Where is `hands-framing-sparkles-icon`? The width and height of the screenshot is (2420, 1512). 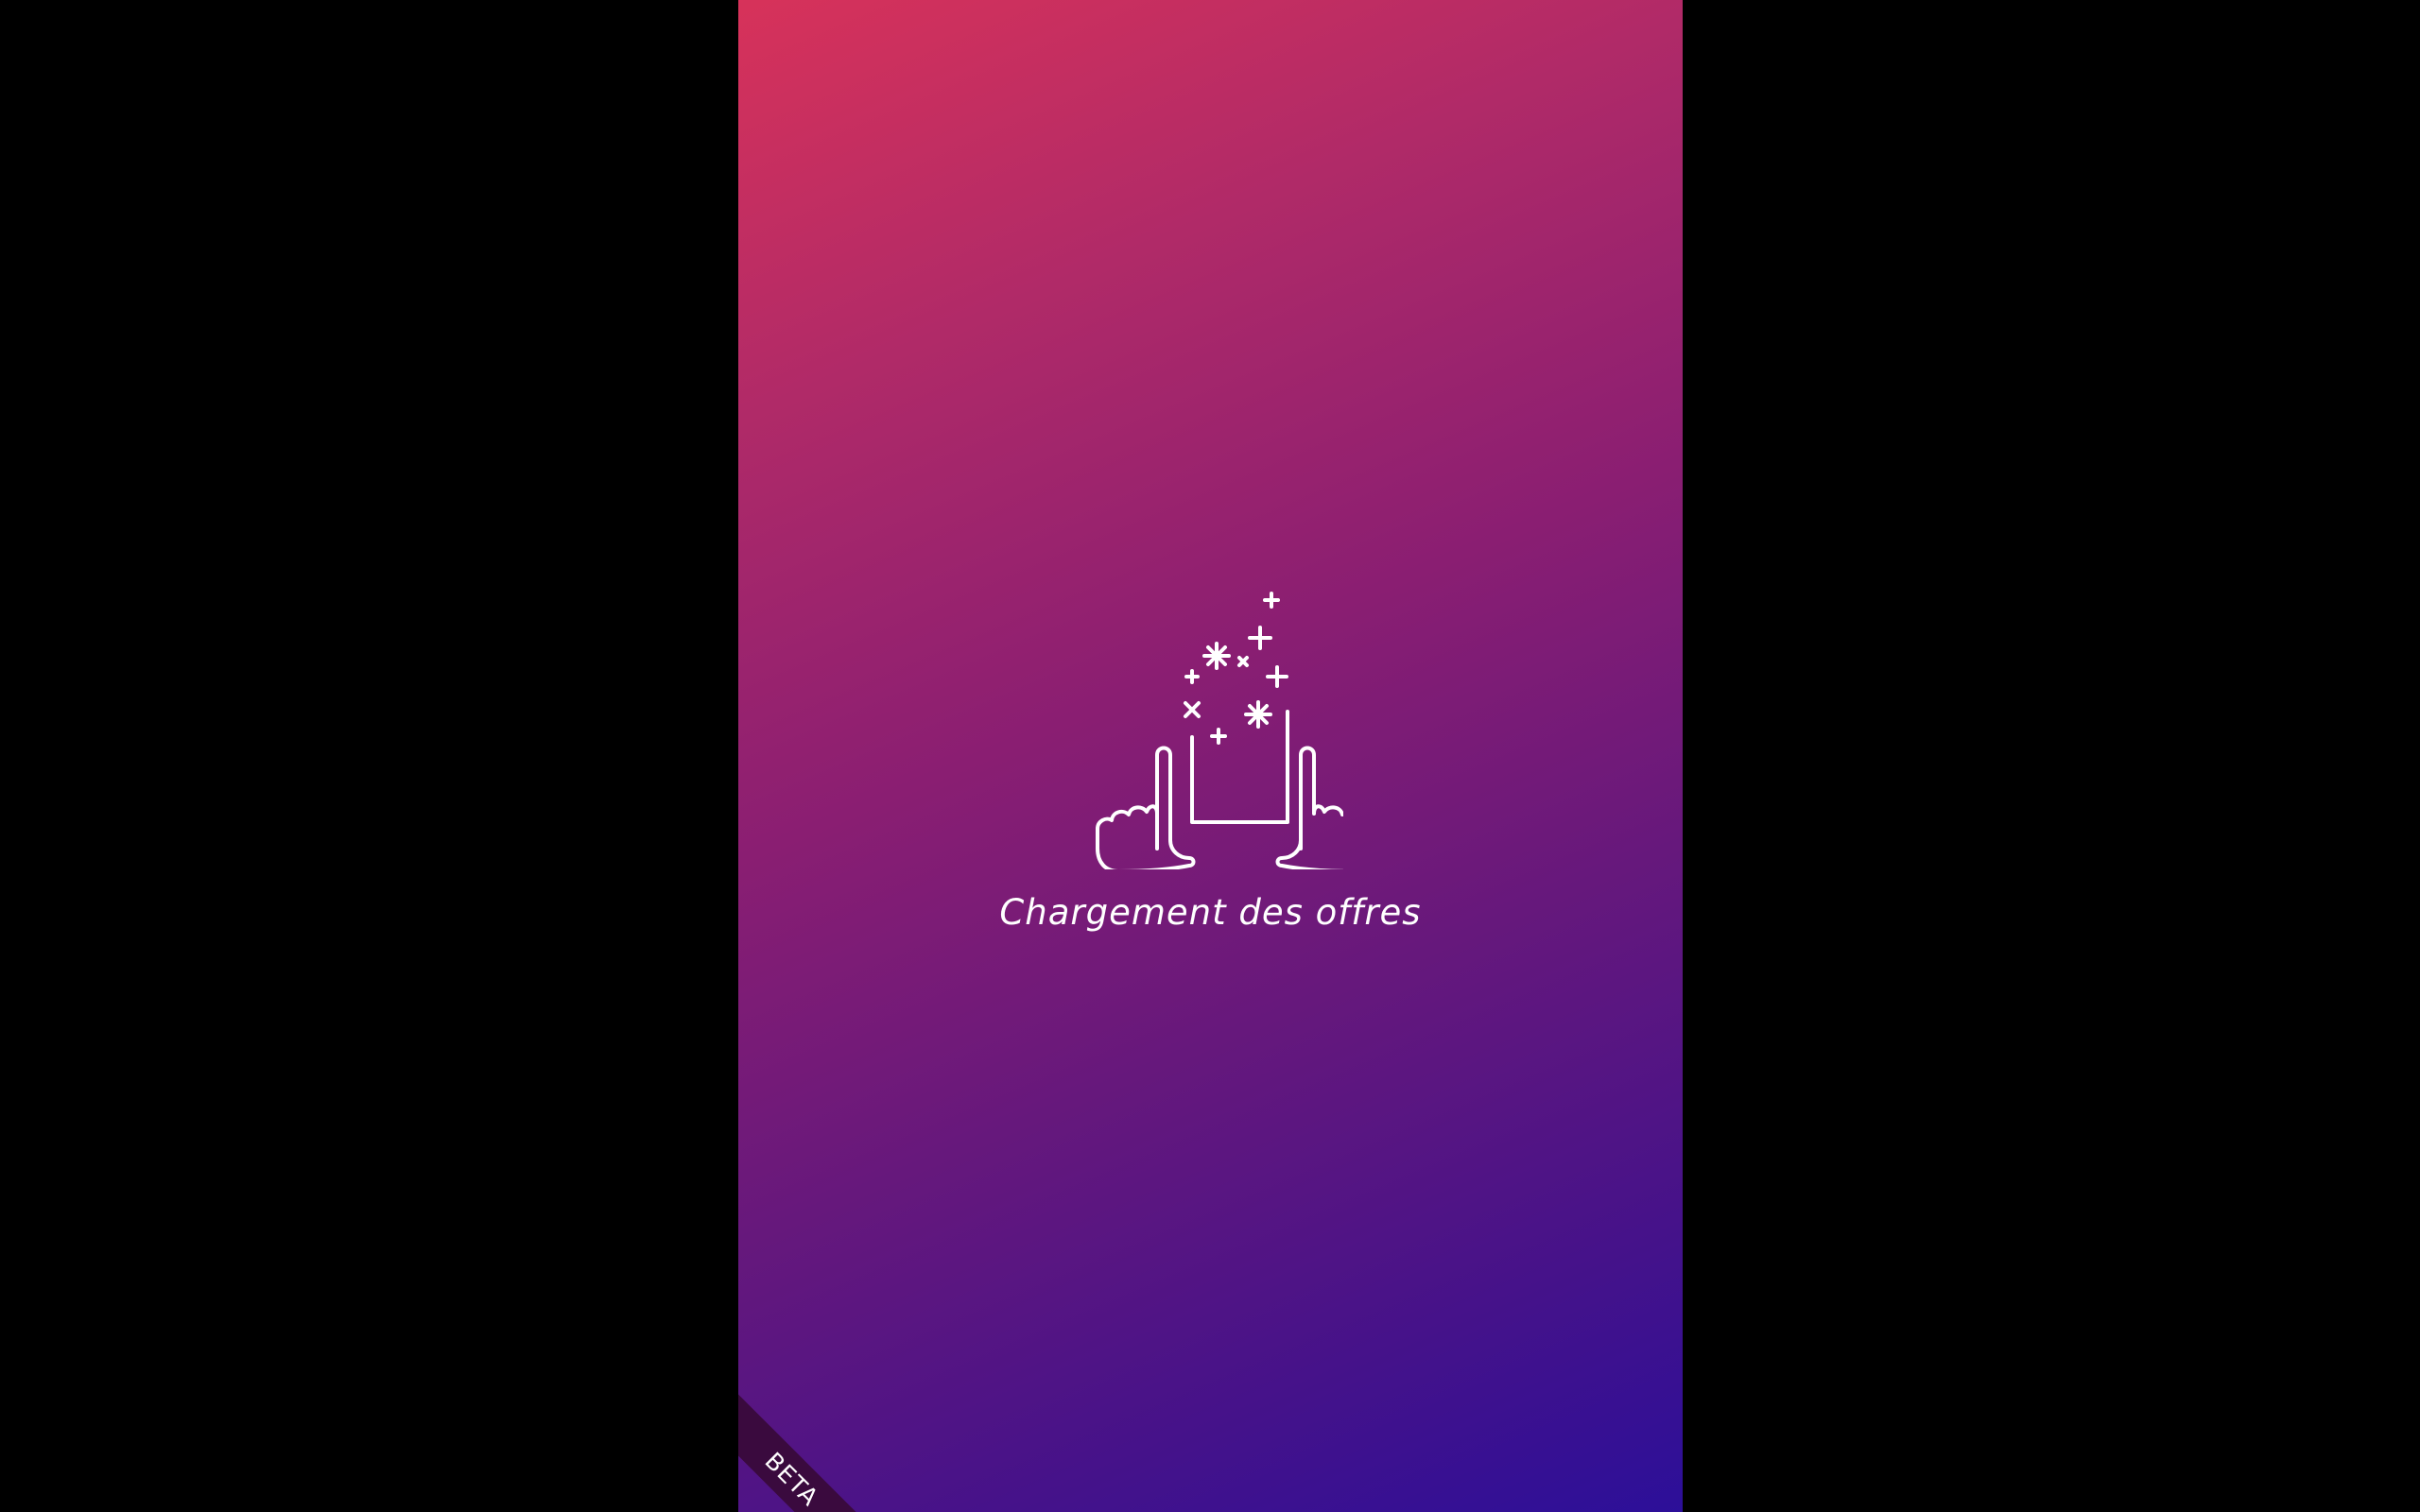
hands-framing-sparkles-icon is located at coordinates (1219, 730).